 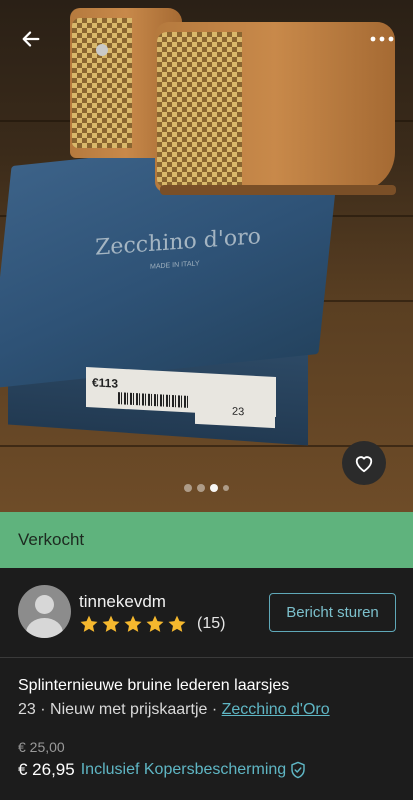 What do you see at coordinates (206, 488) in the screenshot?
I see `carousel-indicator` at bounding box center [206, 488].